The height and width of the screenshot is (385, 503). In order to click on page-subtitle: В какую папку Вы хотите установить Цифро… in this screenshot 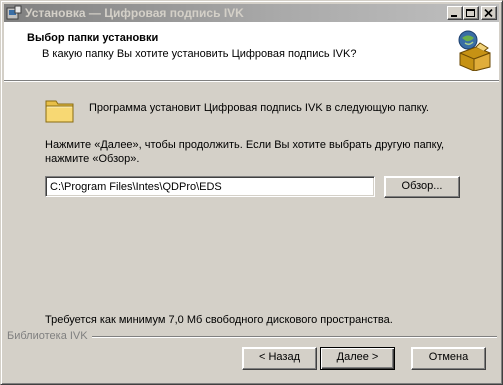, I will do `click(199, 54)`.